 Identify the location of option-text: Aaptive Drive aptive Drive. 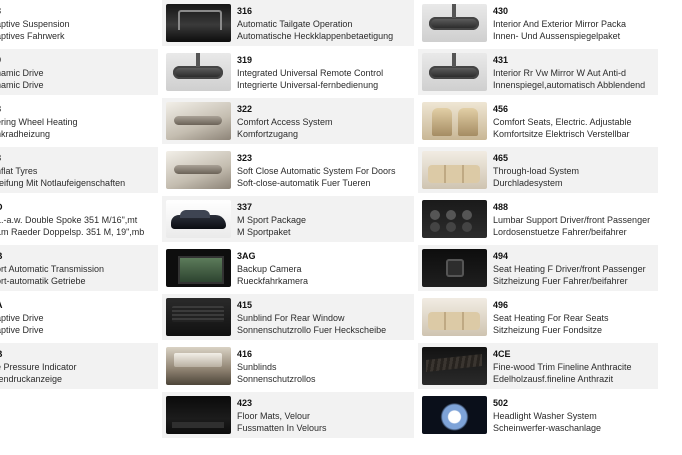
(77, 318).